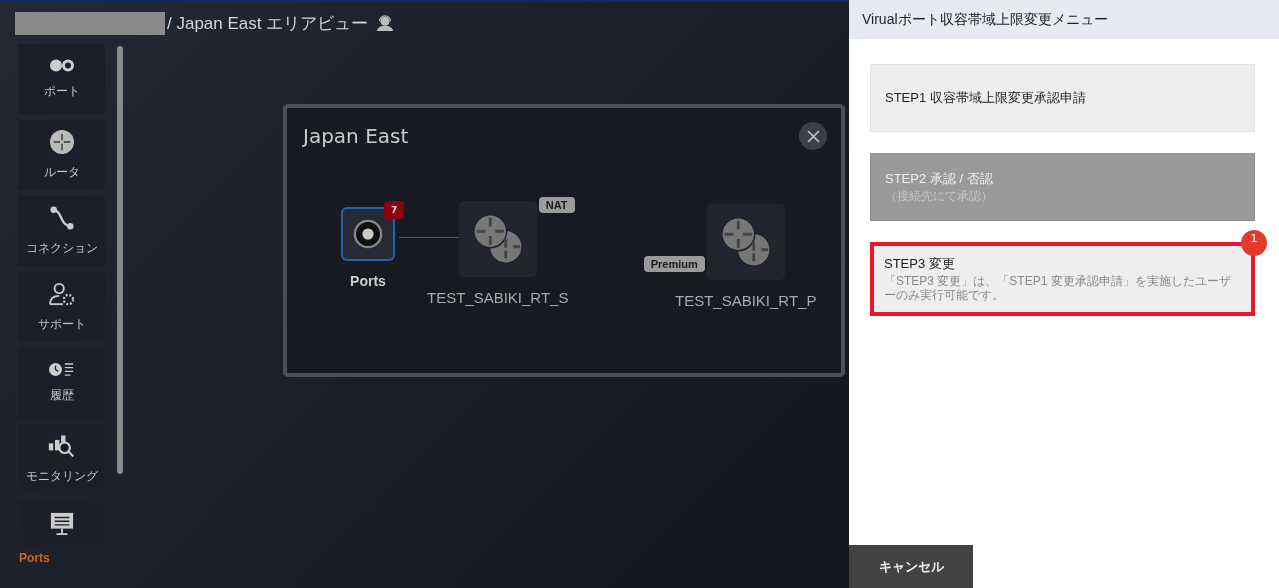 The width and height of the screenshot is (1279, 588). I want to click on support-agent-icon, so click(385, 23).